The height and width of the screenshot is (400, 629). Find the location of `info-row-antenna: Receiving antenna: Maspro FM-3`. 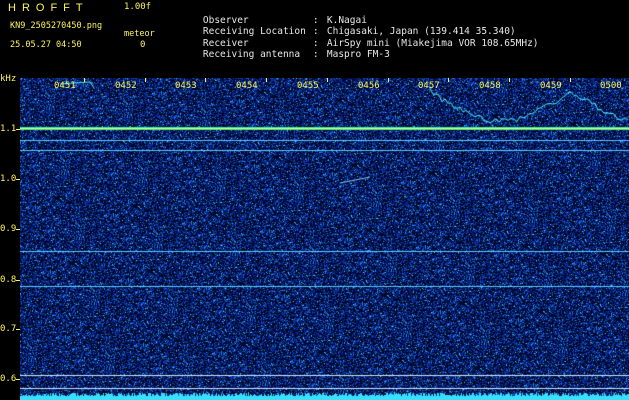

info-row-antenna: Receiving antenna: Maspro FM-3 is located at coordinates (296, 54).